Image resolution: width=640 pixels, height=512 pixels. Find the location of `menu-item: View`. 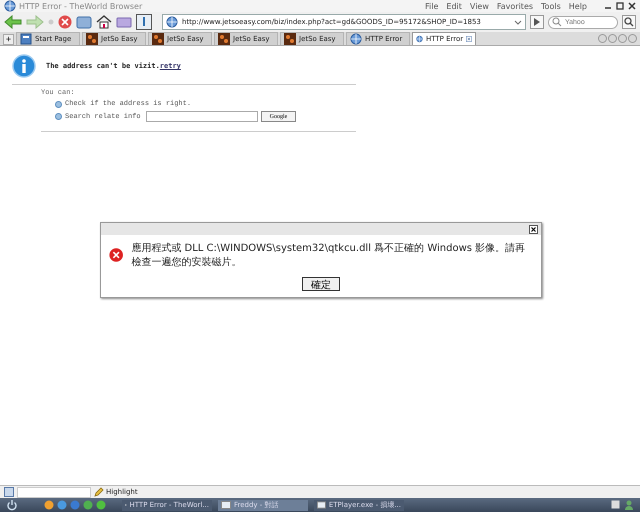

menu-item: View is located at coordinates (479, 6).